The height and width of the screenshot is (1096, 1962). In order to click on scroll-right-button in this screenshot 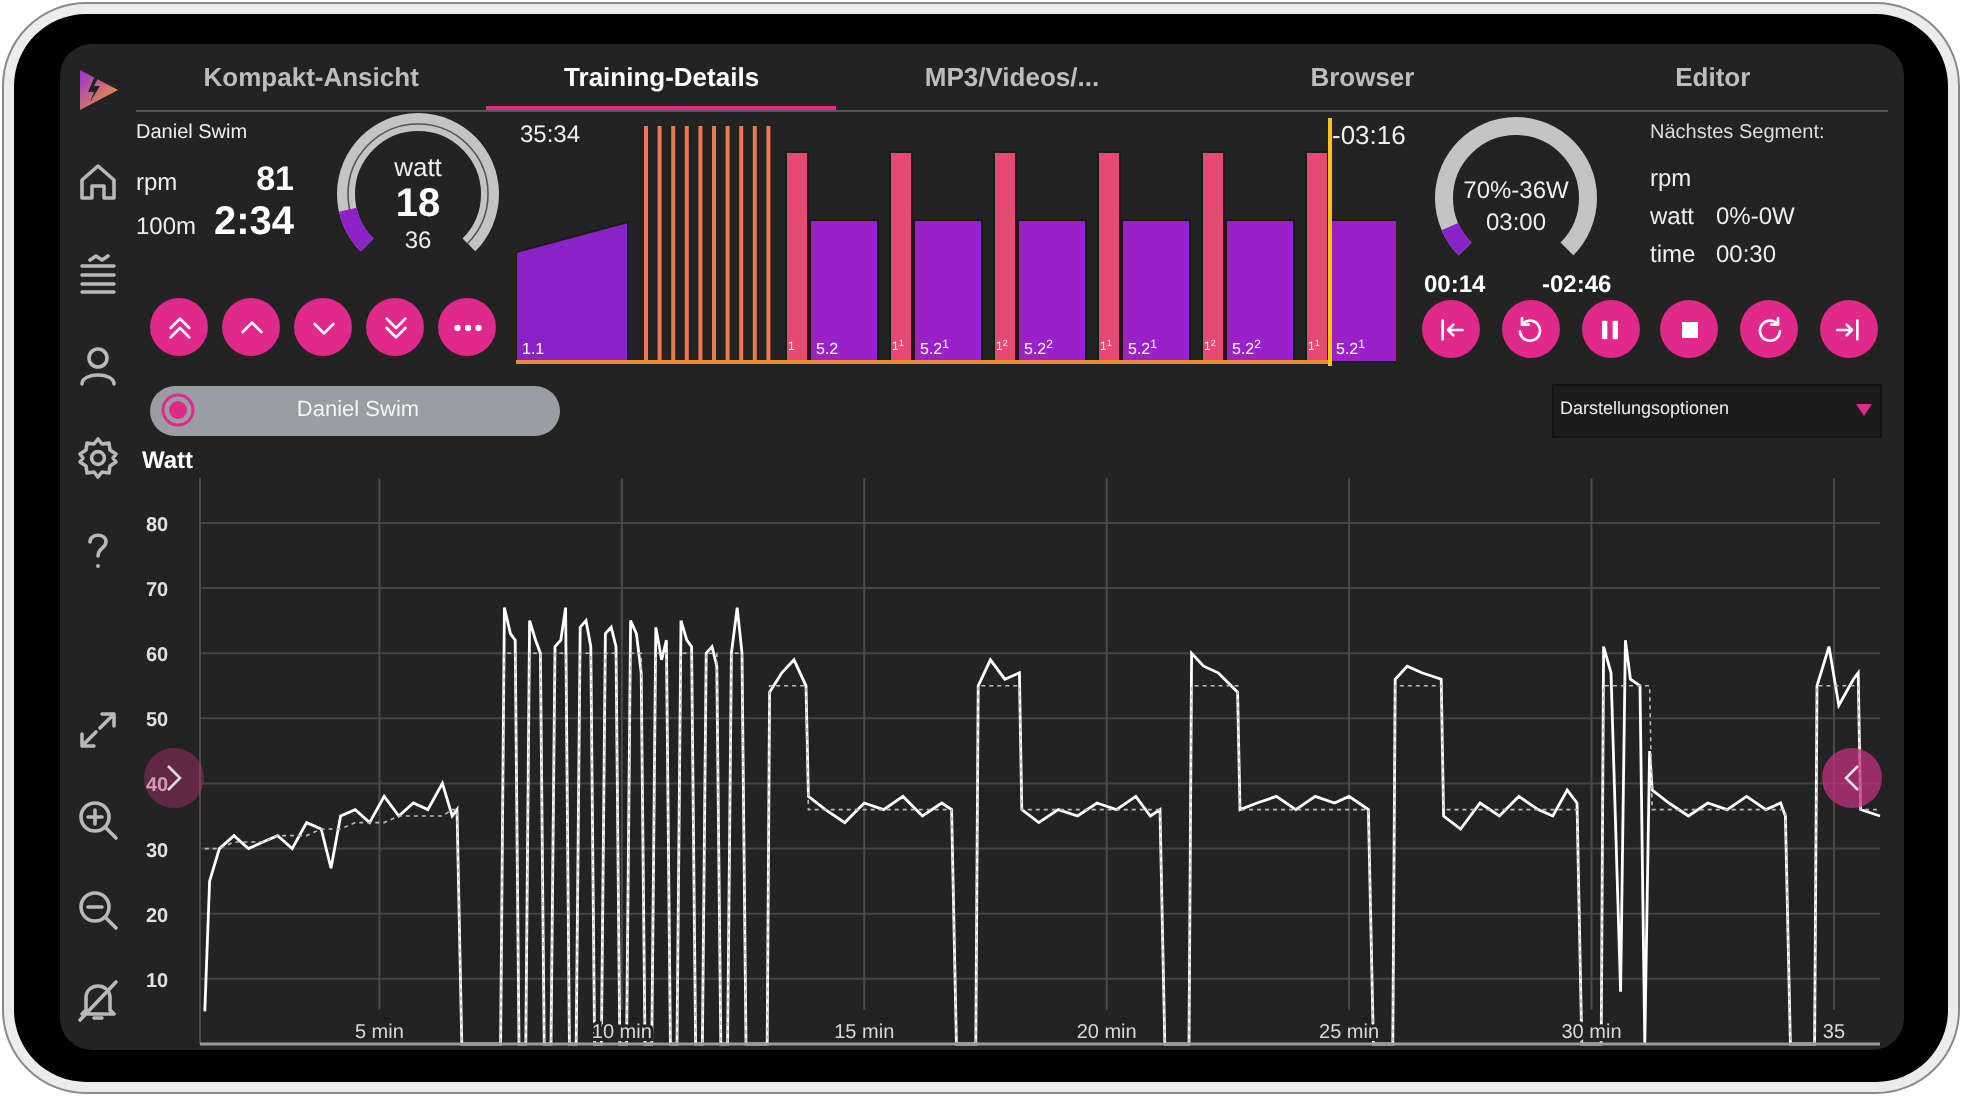, I will do `click(1852, 778)`.